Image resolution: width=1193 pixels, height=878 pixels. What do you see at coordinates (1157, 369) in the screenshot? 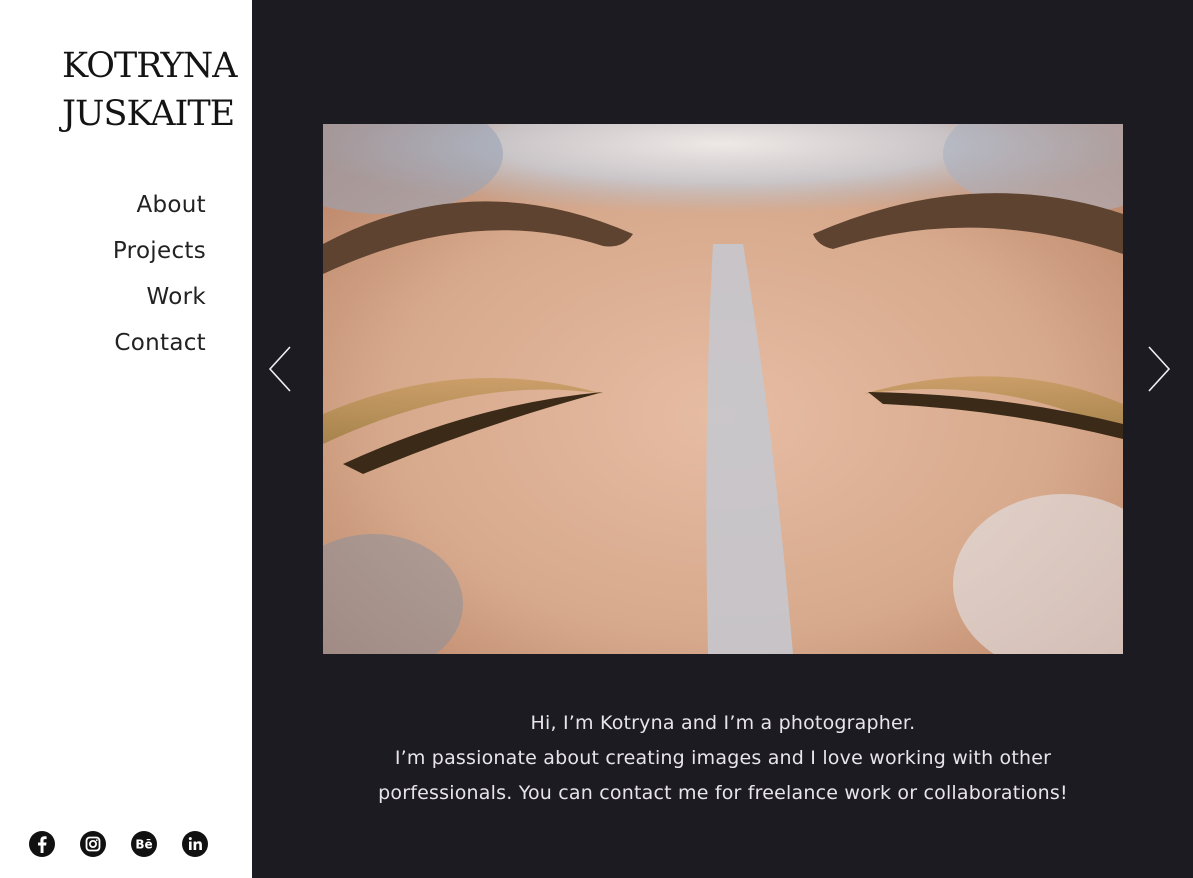
I see `chevron-right-icon` at bounding box center [1157, 369].